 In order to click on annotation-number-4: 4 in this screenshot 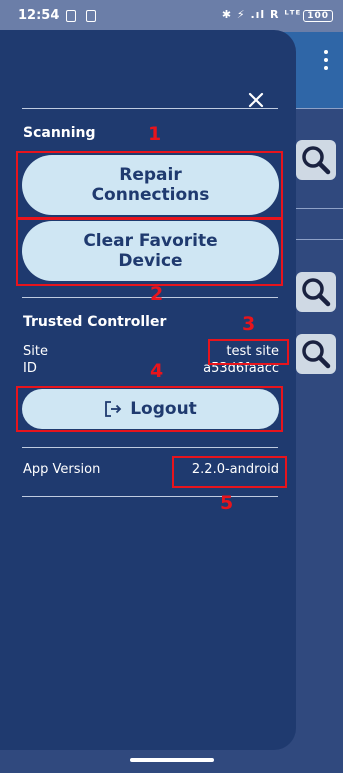, I will do `click(157, 371)`.